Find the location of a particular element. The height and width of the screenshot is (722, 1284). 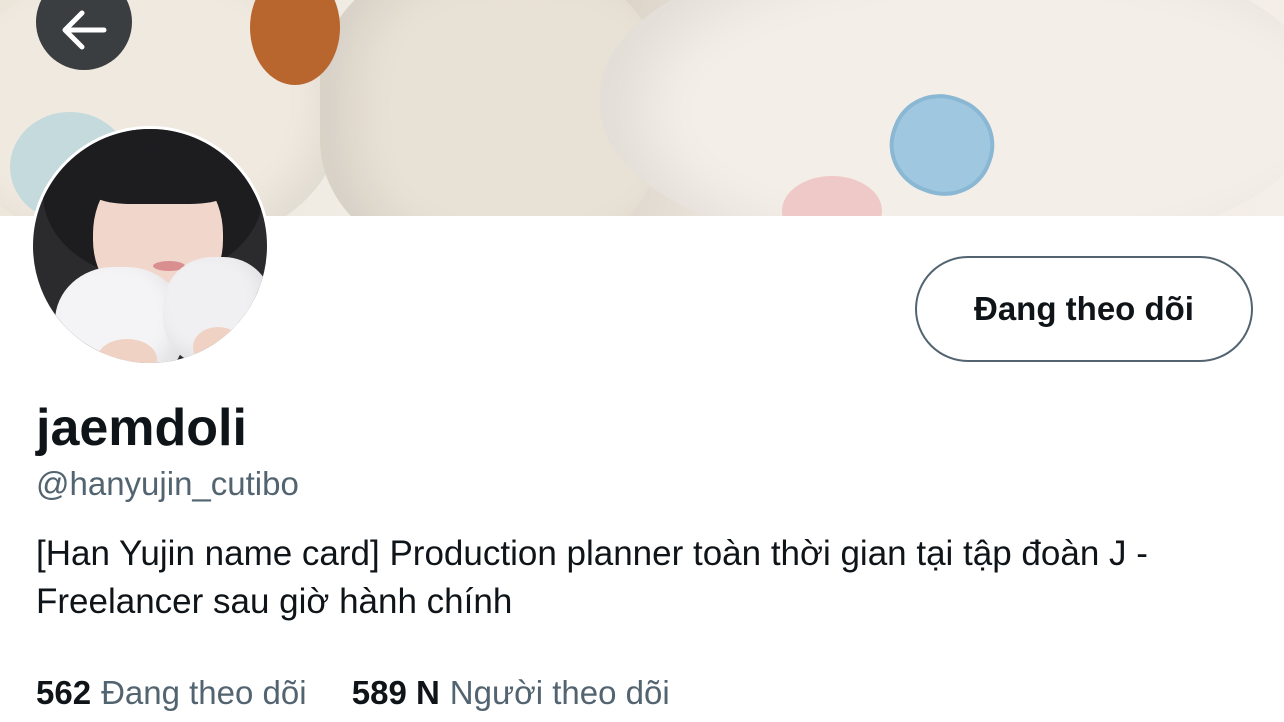

arrow-left-icon is located at coordinates (84, 30).